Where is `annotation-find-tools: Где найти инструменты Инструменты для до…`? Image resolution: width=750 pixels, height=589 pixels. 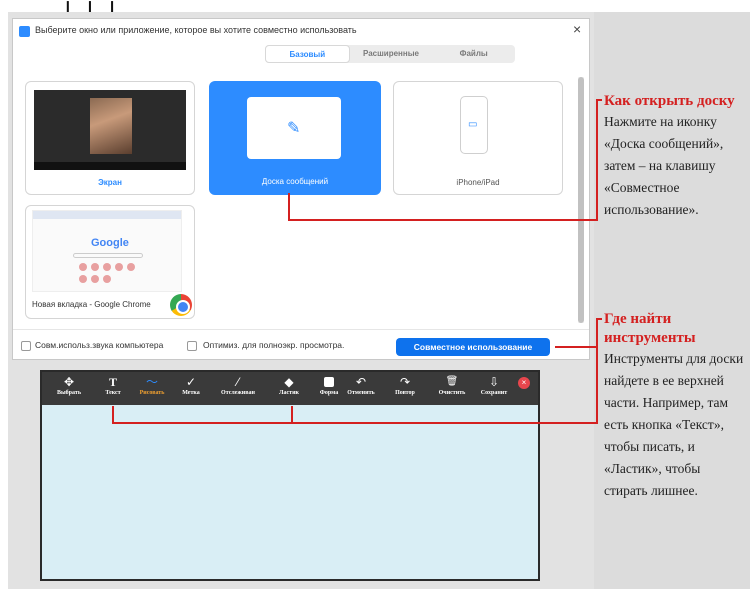
annotation-find-tools: Где найти инструменты Инструменты для до… is located at coordinates (675, 406).